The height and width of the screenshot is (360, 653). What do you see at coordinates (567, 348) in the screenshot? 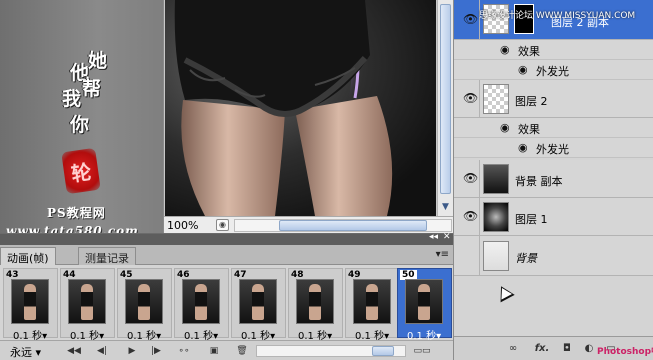
I see `mask-icon: ◘` at bounding box center [567, 348].